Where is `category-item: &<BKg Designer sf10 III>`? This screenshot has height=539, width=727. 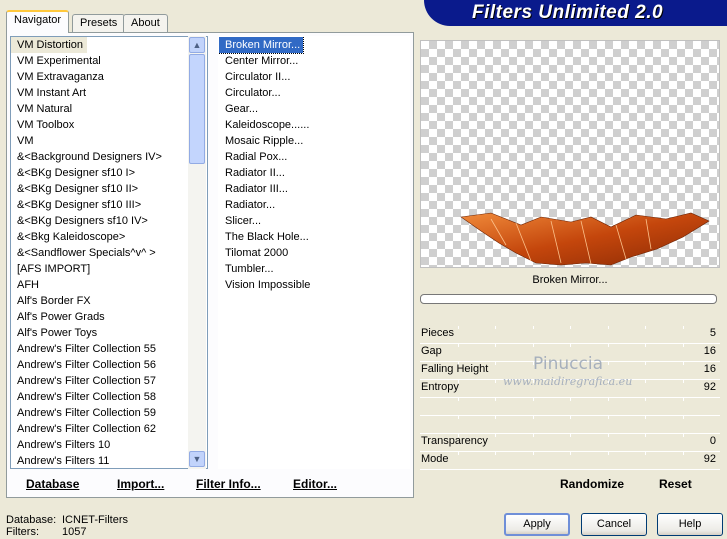 category-item: &<BKg Designer sf10 III> is located at coordinates (109, 205).